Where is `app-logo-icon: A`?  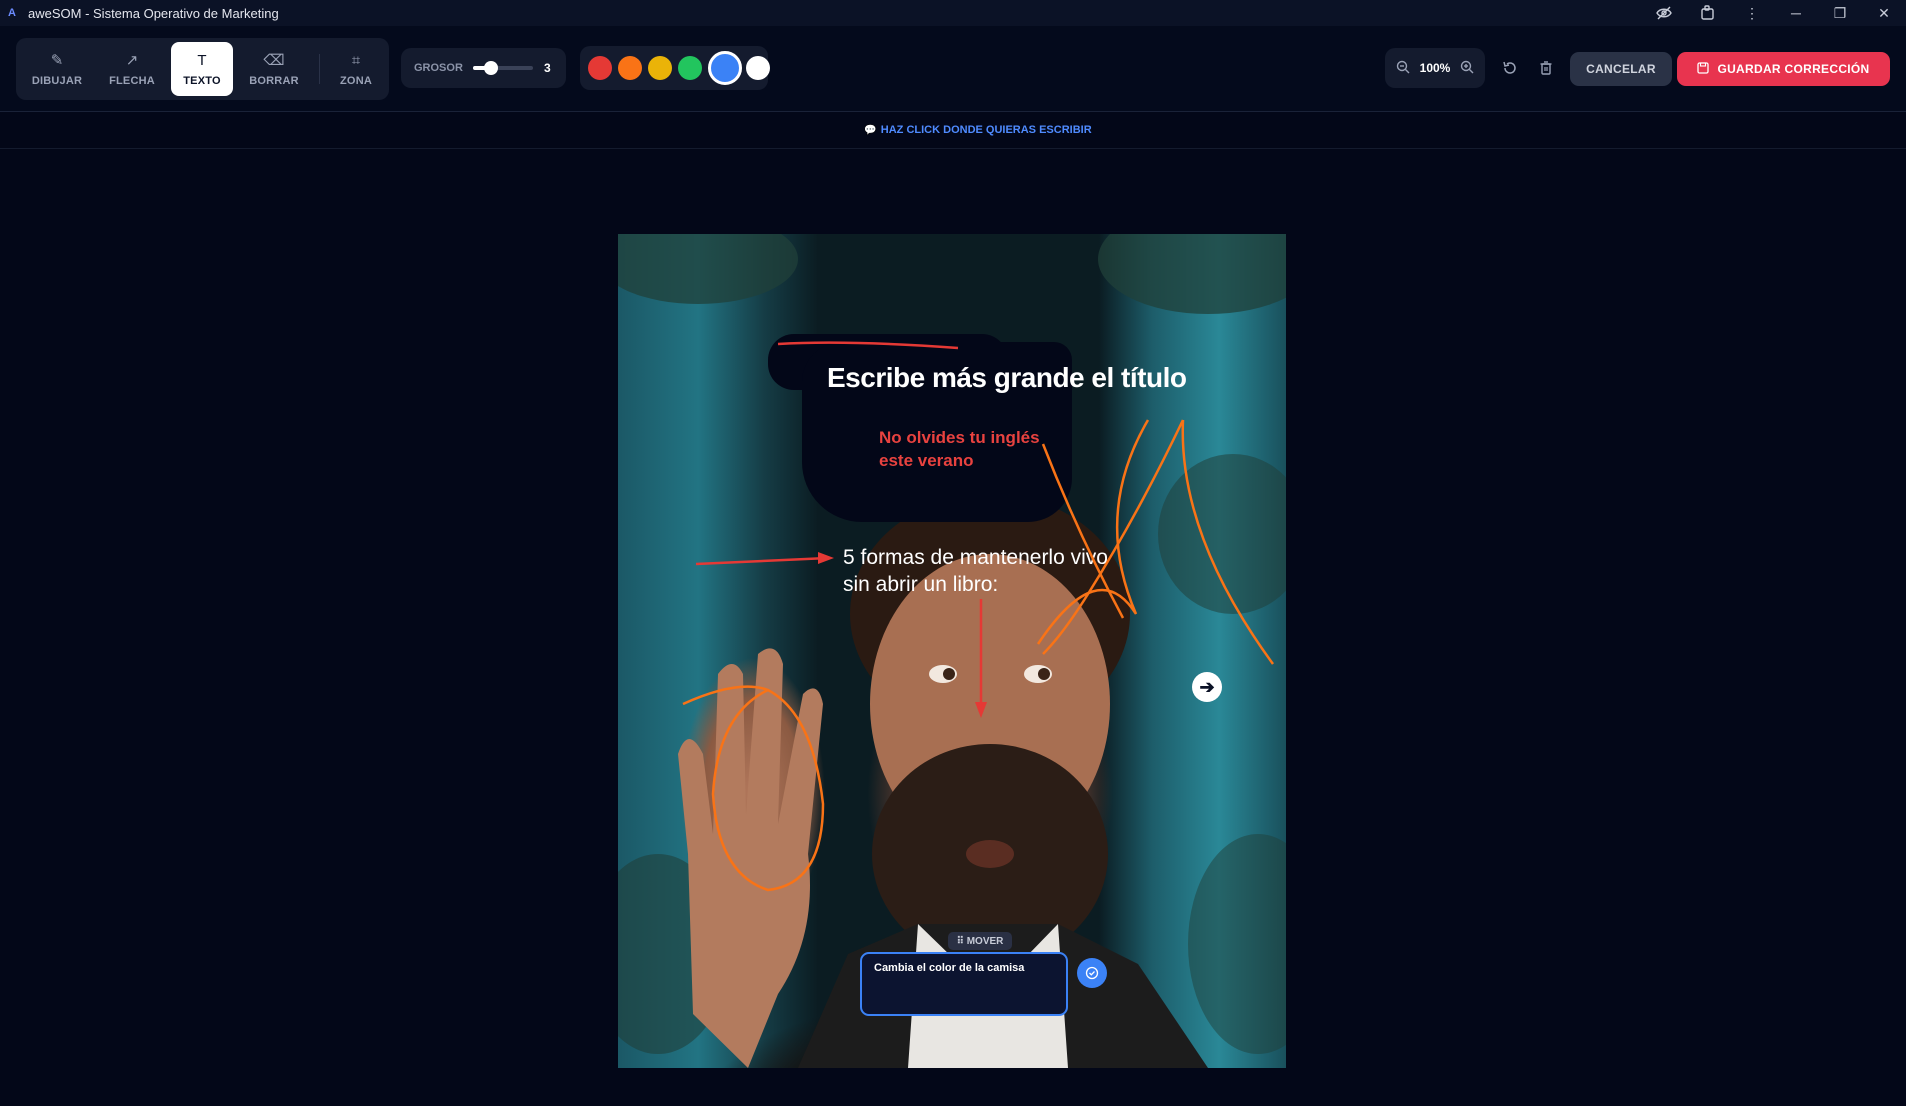 app-logo-icon: A is located at coordinates (12, 13).